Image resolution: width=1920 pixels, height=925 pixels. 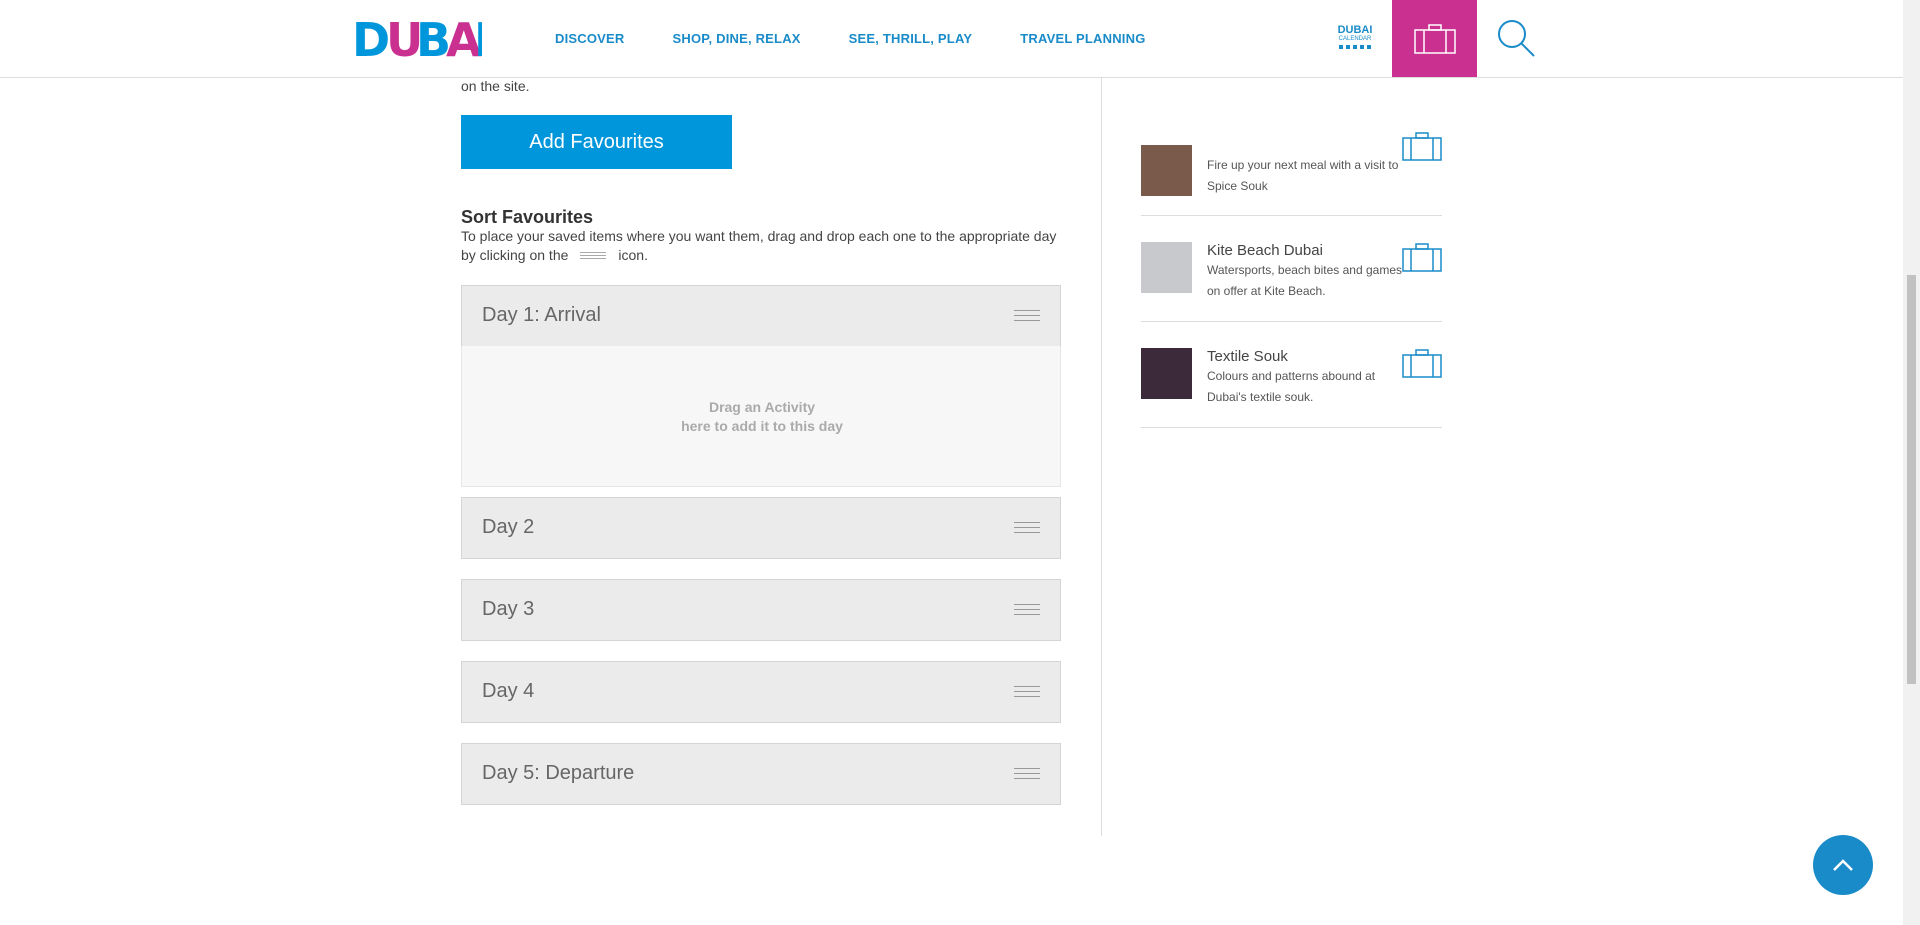 What do you see at coordinates (1265, 250) in the screenshot?
I see `item-title: Kite Beach Dubai` at bounding box center [1265, 250].